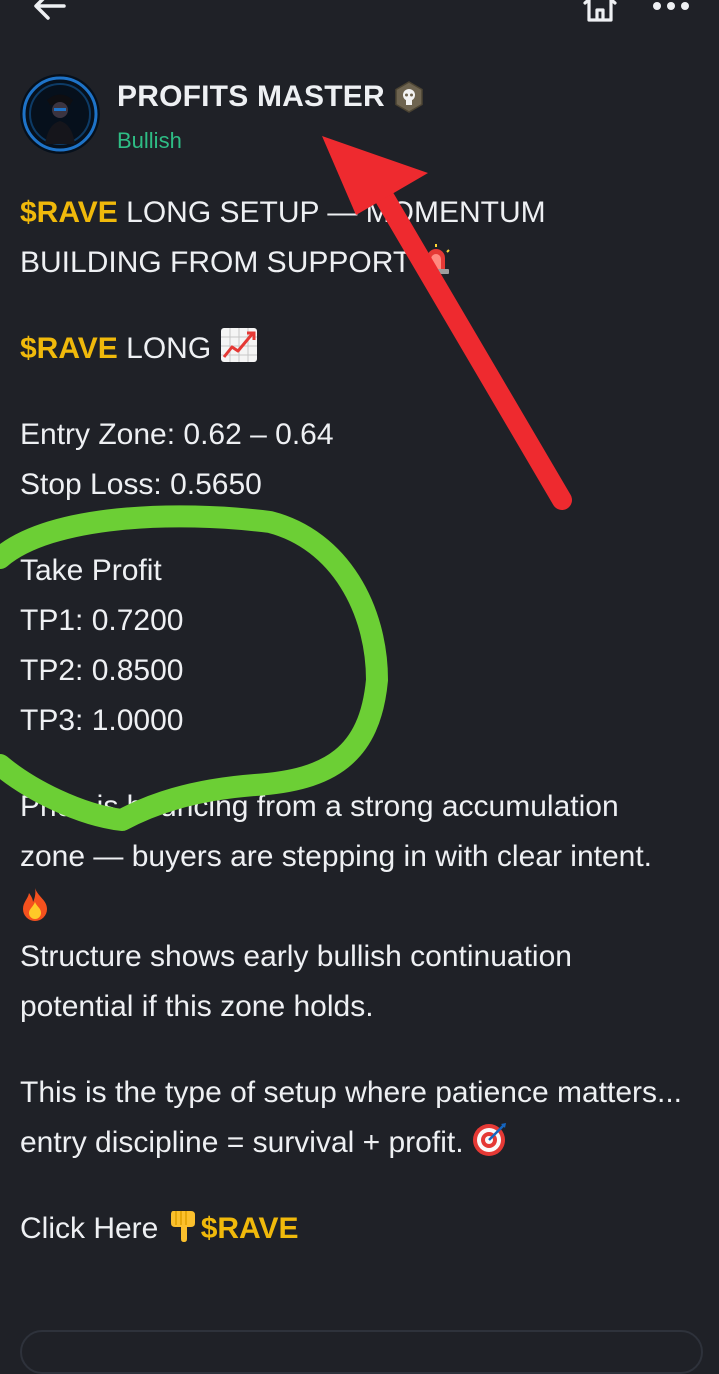  What do you see at coordinates (141, 484) in the screenshot?
I see `stop-loss: Stop Loss: 0.5650` at bounding box center [141, 484].